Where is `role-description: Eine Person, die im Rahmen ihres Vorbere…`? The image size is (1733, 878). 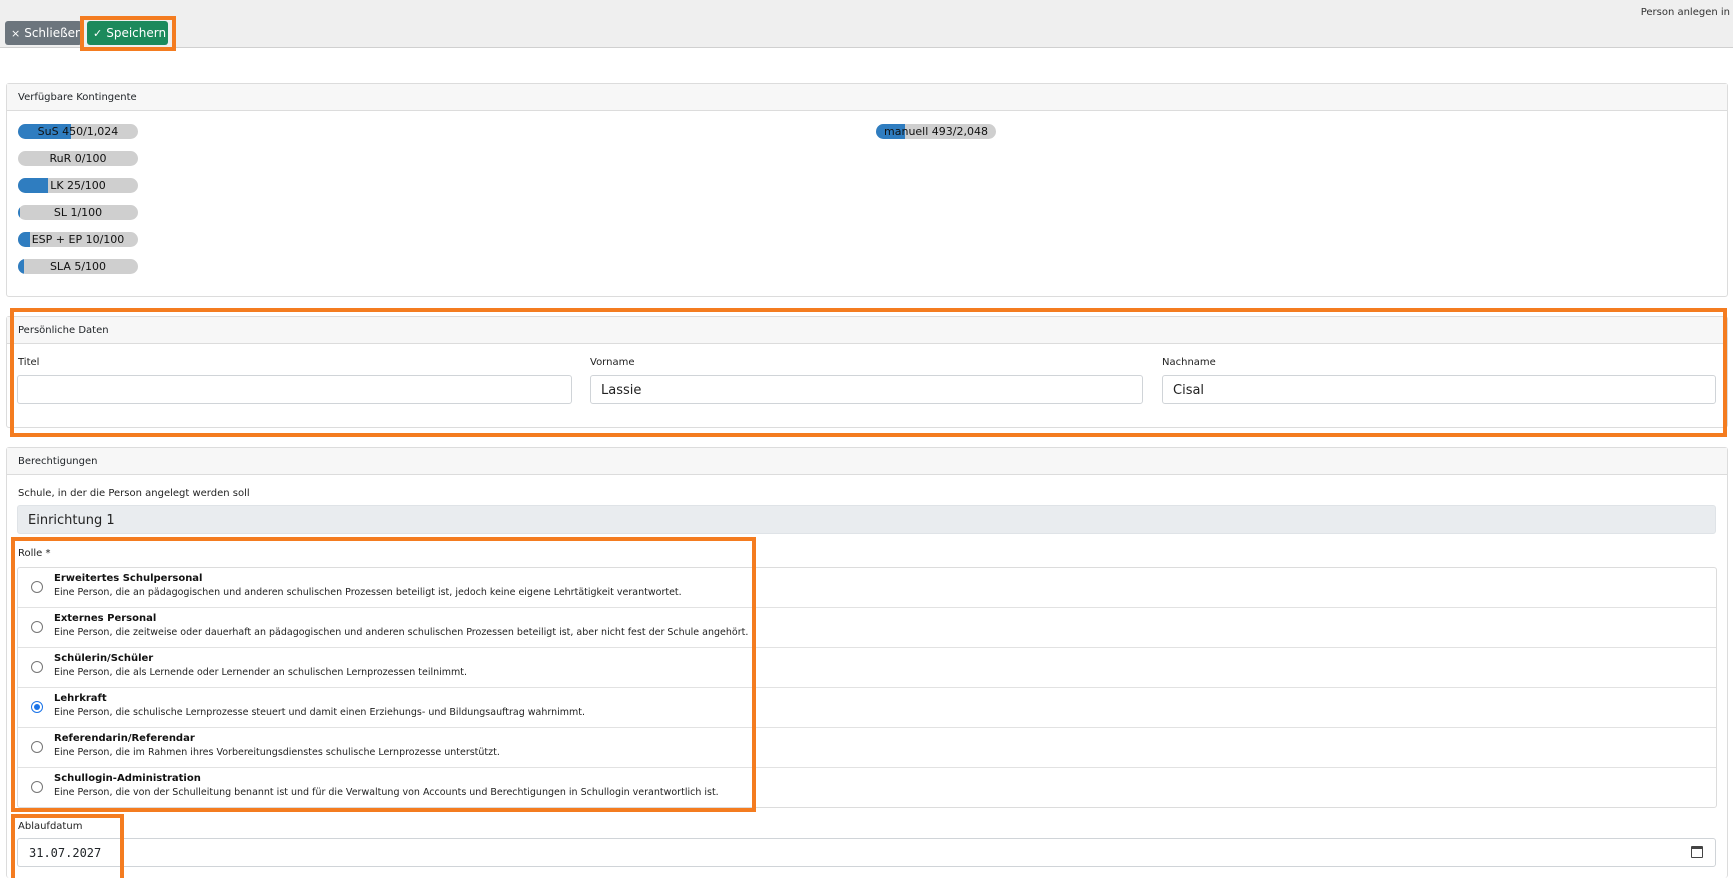
role-description: Eine Person, die im Rahmen ihres Vorbere… is located at coordinates (277, 752).